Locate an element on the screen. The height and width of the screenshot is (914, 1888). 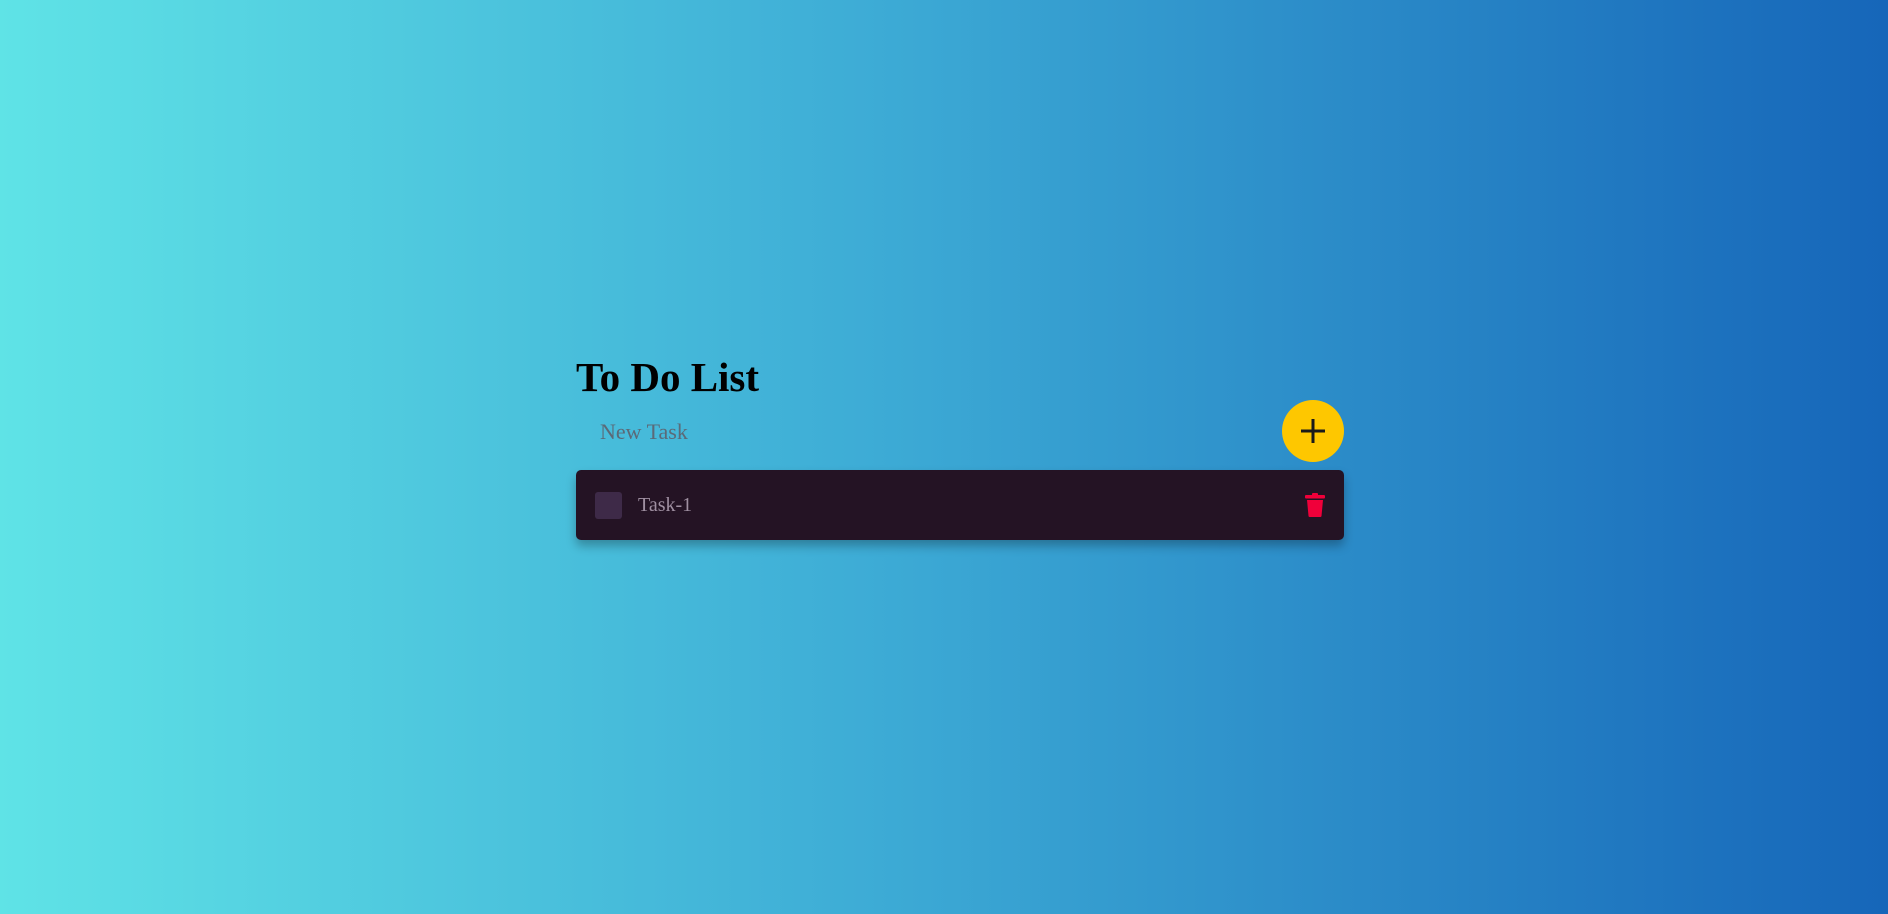
add-task-button is located at coordinates (1313, 431).